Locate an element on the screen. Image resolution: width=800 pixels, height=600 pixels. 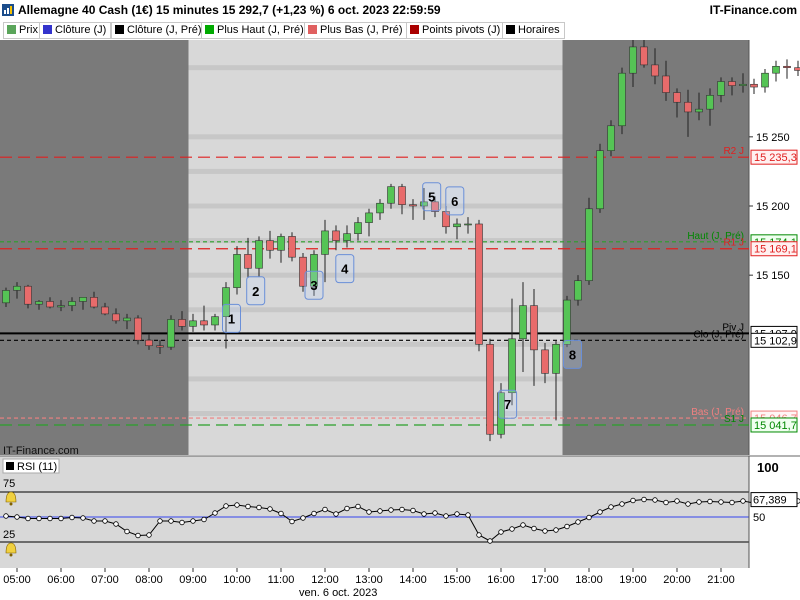
x-tick-label: 20:00 is located at coordinates (677, 580).